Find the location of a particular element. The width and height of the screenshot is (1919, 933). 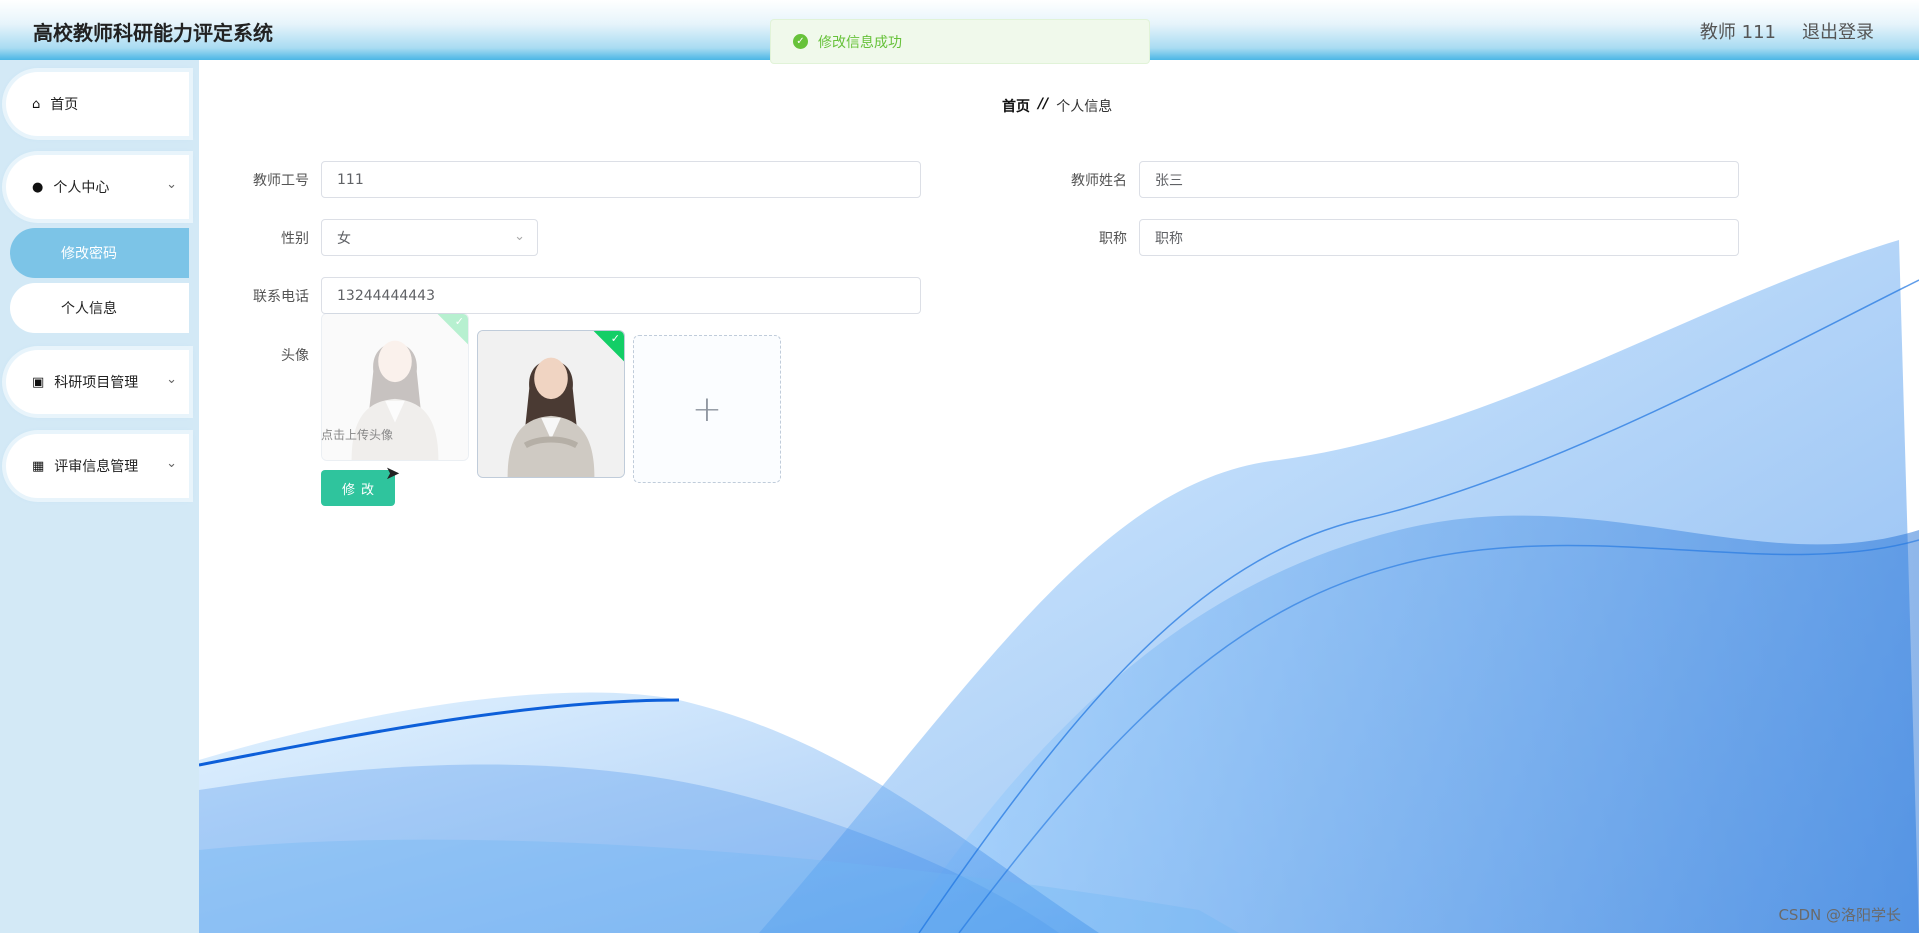

clipboard-icon: ▣ is located at coordinates (38, 382).